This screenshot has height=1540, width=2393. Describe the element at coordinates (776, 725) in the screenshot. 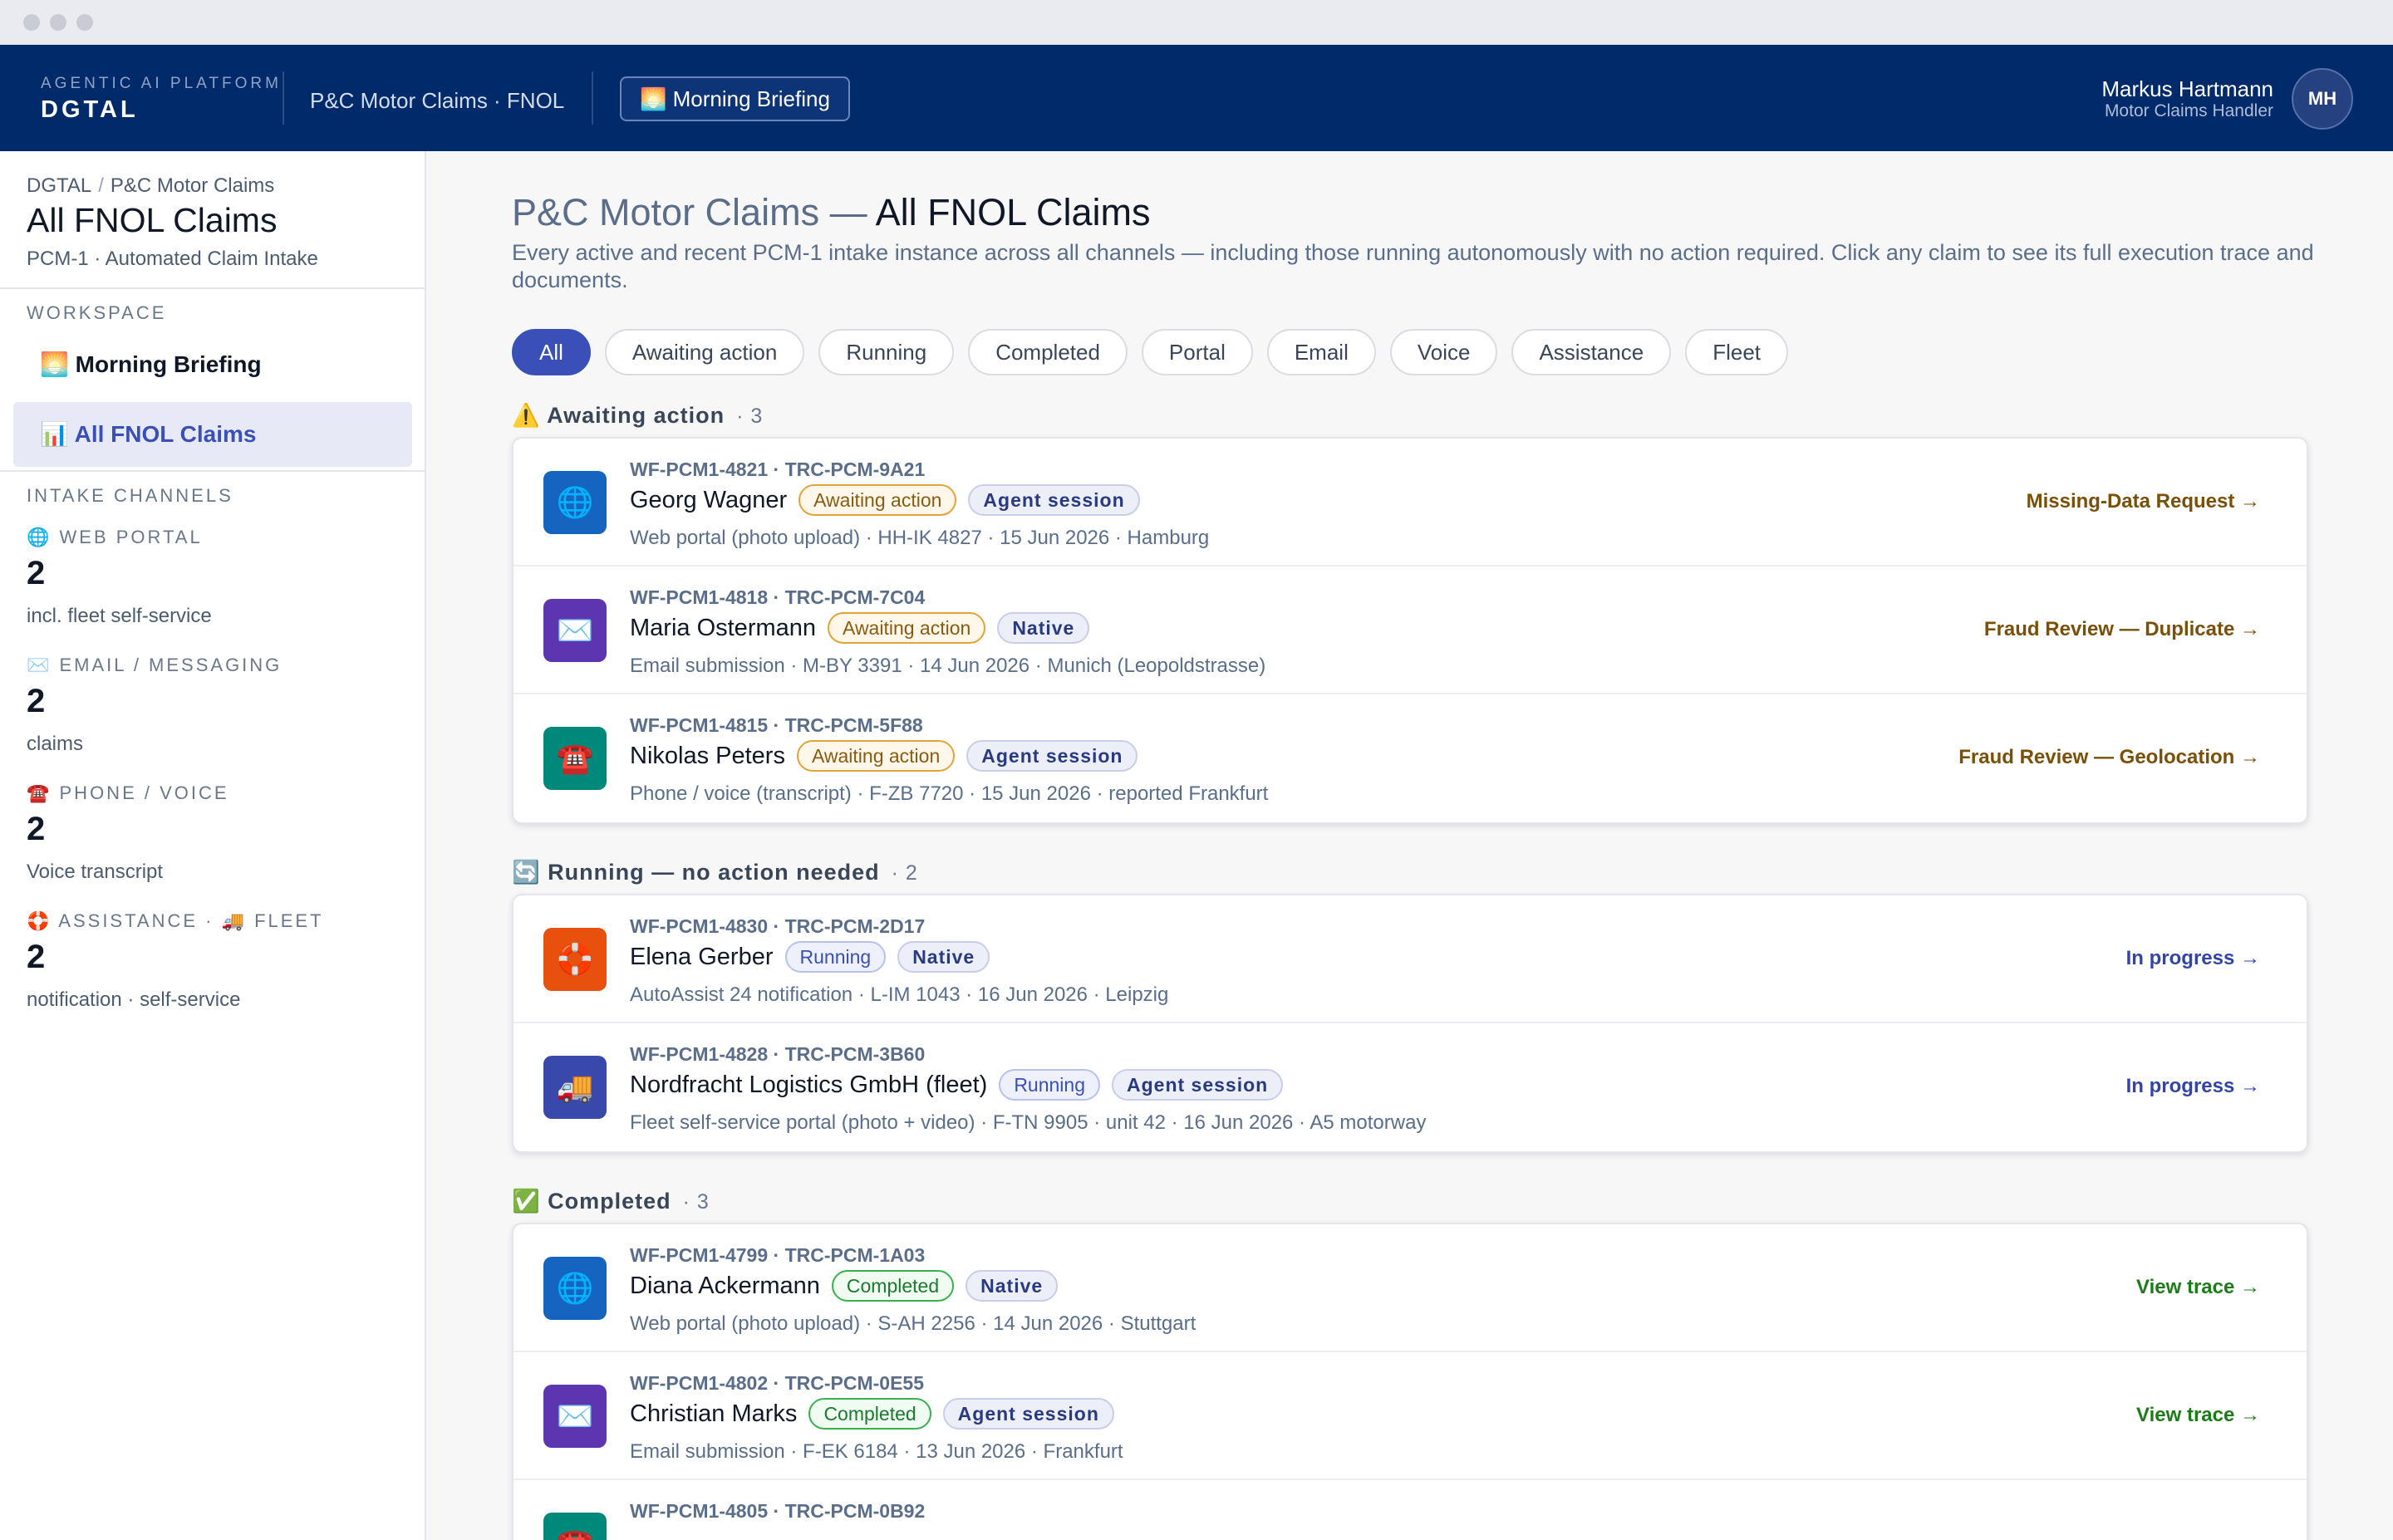

I see `claim-ids: WF-PCM1-4815 · TRC-PCM-5F88` at that location.